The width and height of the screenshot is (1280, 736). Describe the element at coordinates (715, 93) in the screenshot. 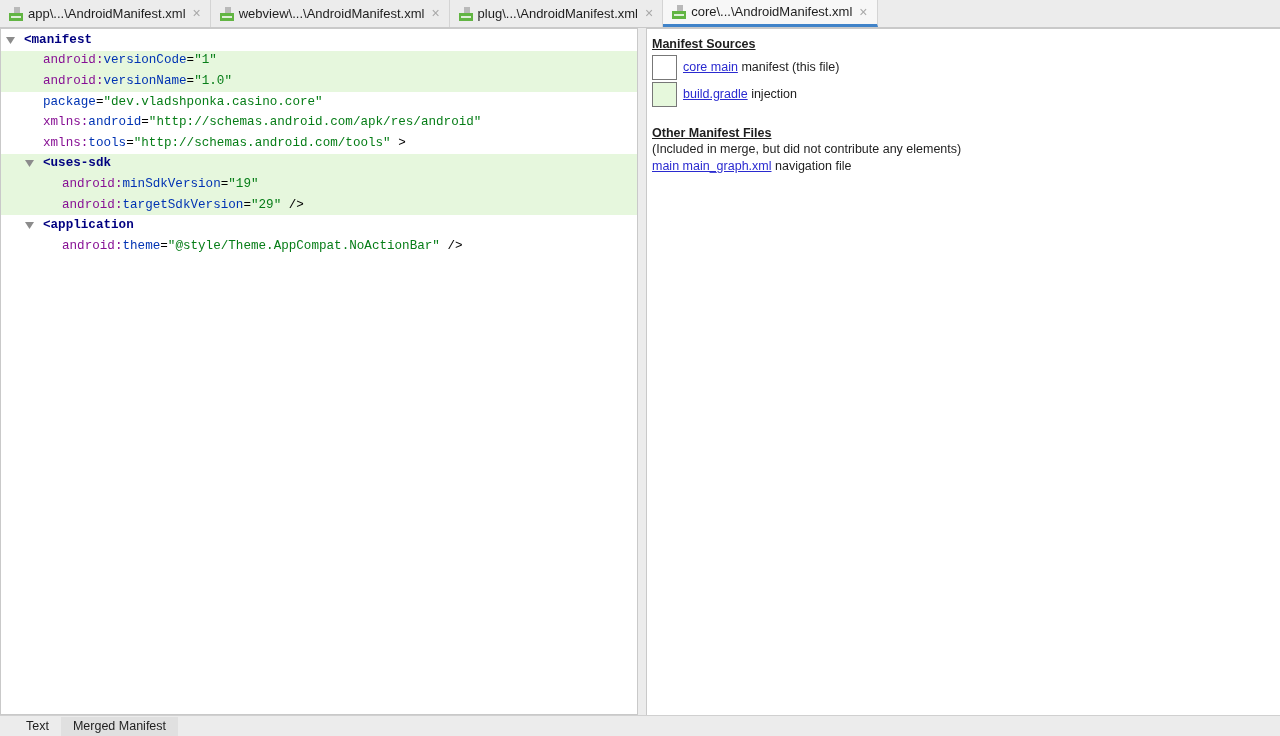

I see `source-link: build.gradle` at that location.